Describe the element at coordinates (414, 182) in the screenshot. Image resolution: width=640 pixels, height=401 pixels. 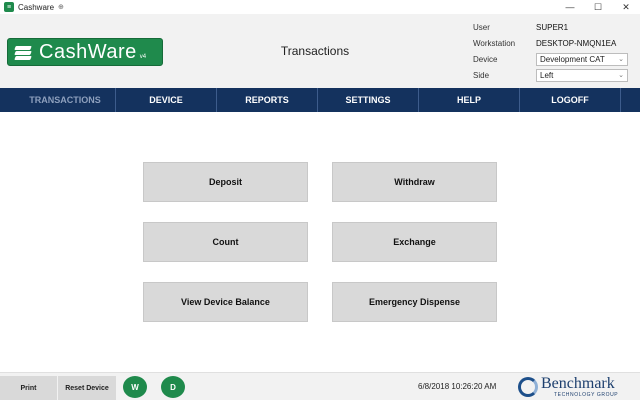
I see `withdraw-button: Withdraw` at that location.